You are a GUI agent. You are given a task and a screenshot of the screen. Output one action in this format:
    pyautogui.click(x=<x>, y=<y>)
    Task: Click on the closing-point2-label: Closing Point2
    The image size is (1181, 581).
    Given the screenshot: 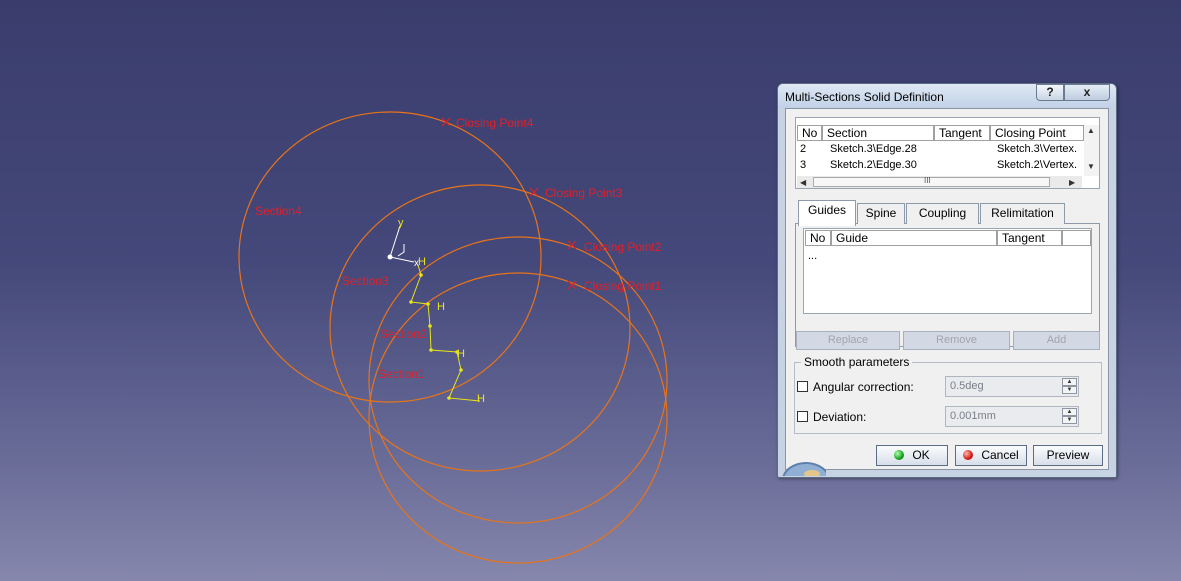 What is the action you would take?
    pyautogui.click(x=623, y=247)
    